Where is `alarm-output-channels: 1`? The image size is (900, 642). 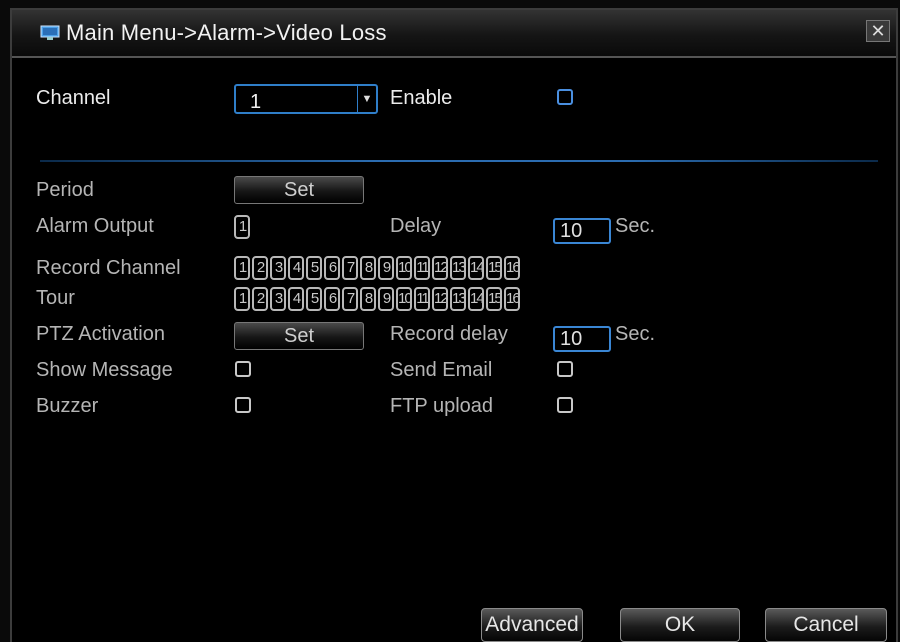 alarm-output-channels: 1 is located at coordinates (243, 227).